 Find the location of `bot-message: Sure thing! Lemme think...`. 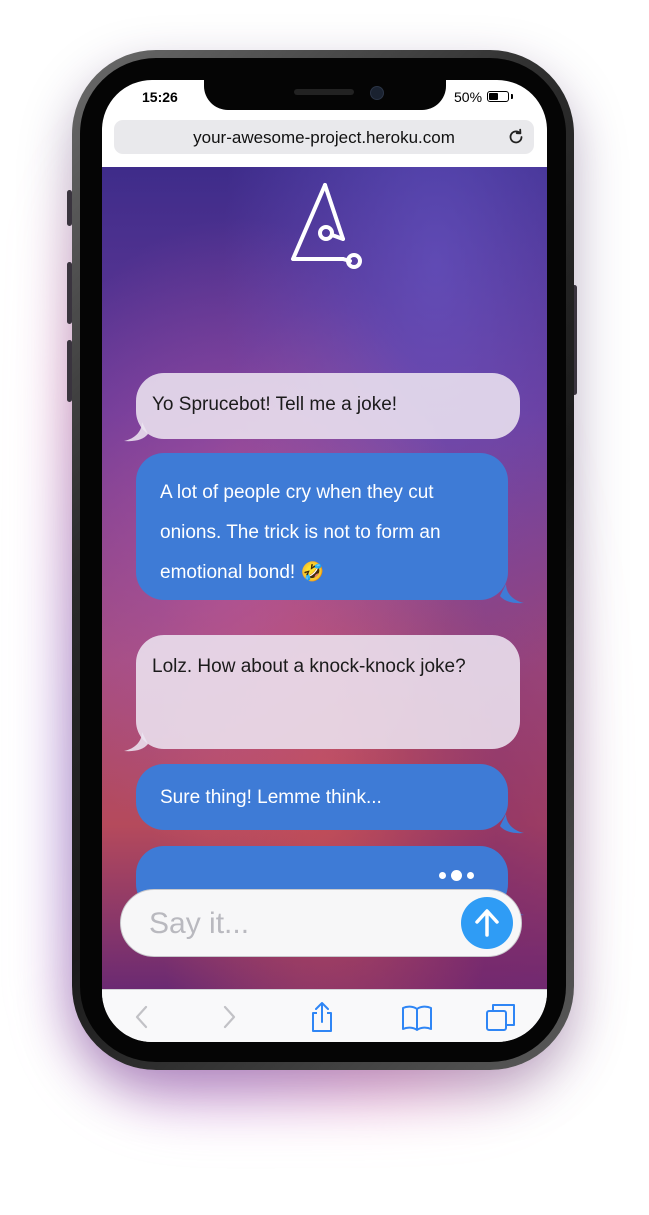

bot-message: Sure thing! Lemme think... is located at coordinates (322, 797).